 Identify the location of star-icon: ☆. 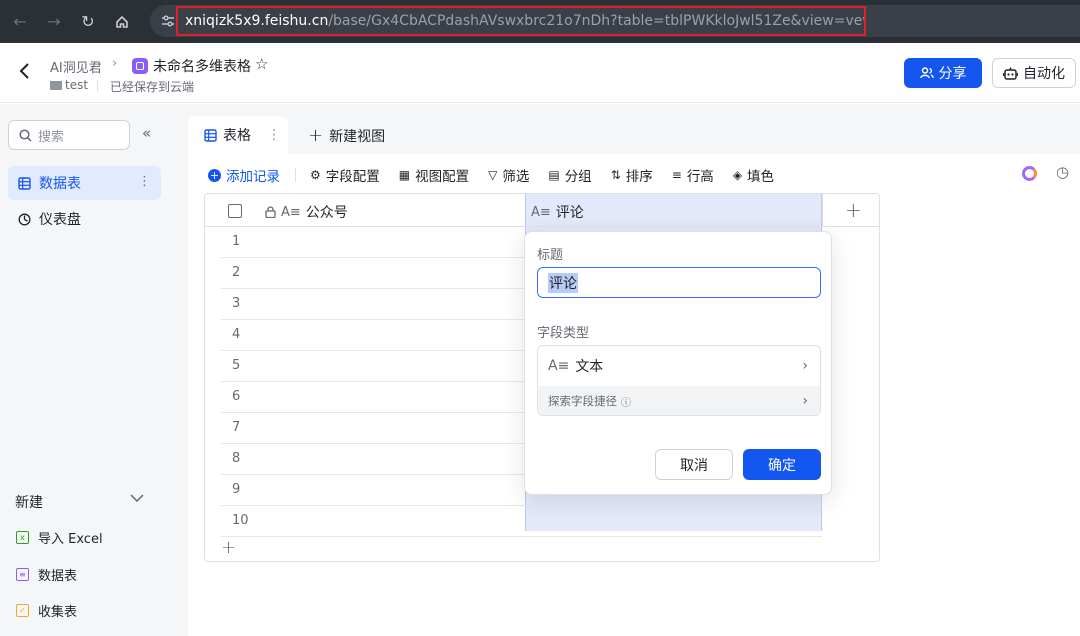
(261, 64).